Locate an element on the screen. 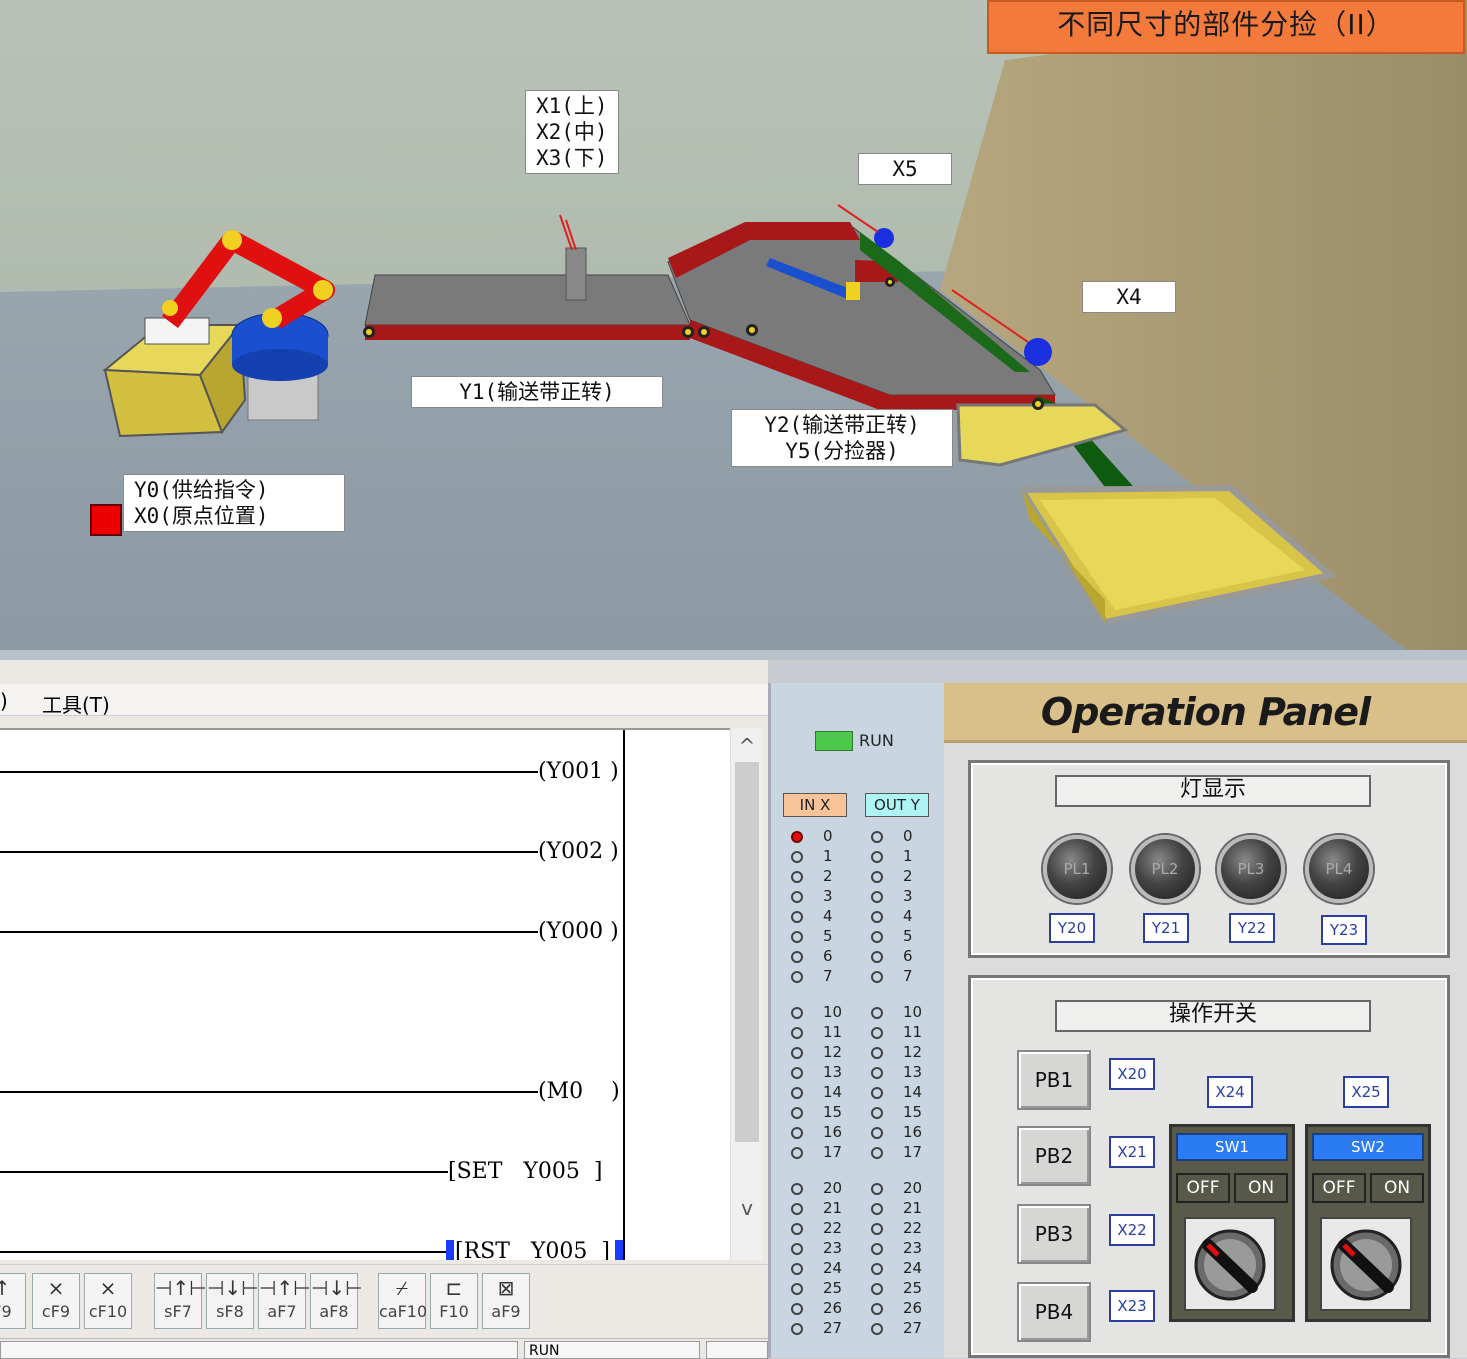 The width and height of the screenshot is (1467, 1359). scroll-down-button: v is located at coordinates (747, 1208).